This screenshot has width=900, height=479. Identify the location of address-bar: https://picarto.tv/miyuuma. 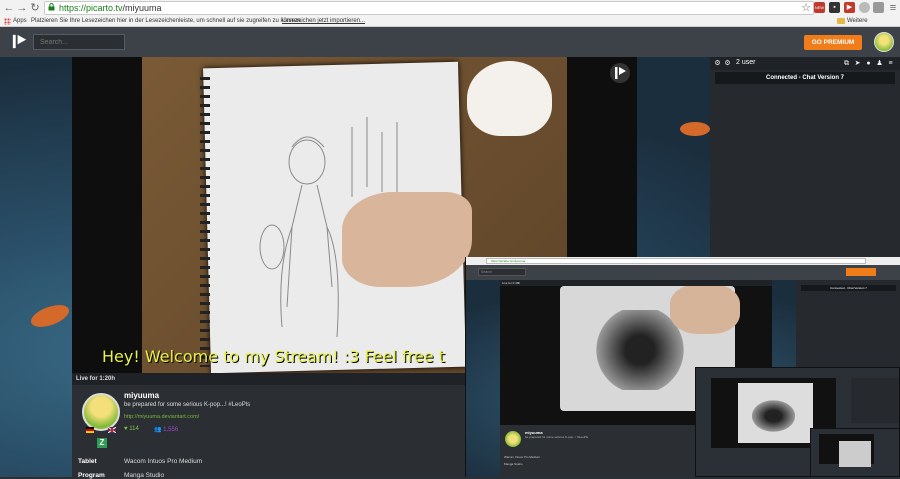
(429, 8).